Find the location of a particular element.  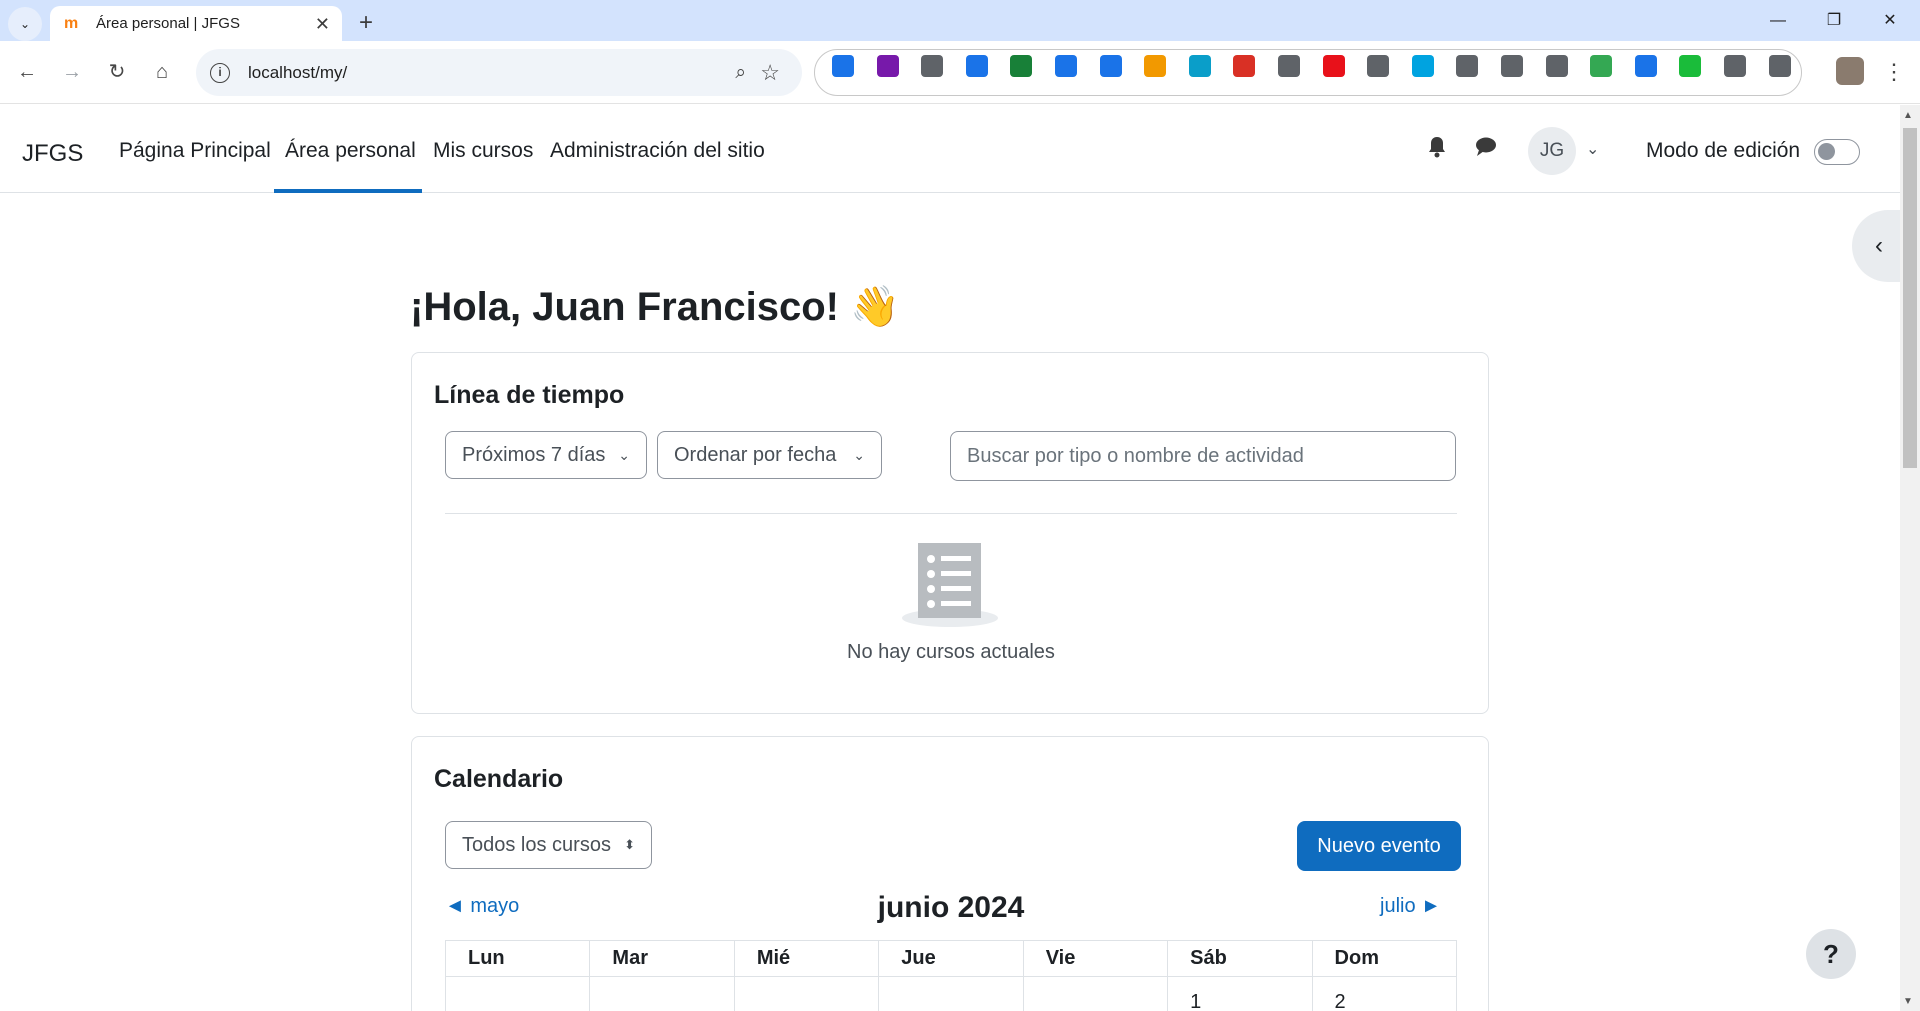

weekday-header: Dom is located at coordinates (1384, 958).